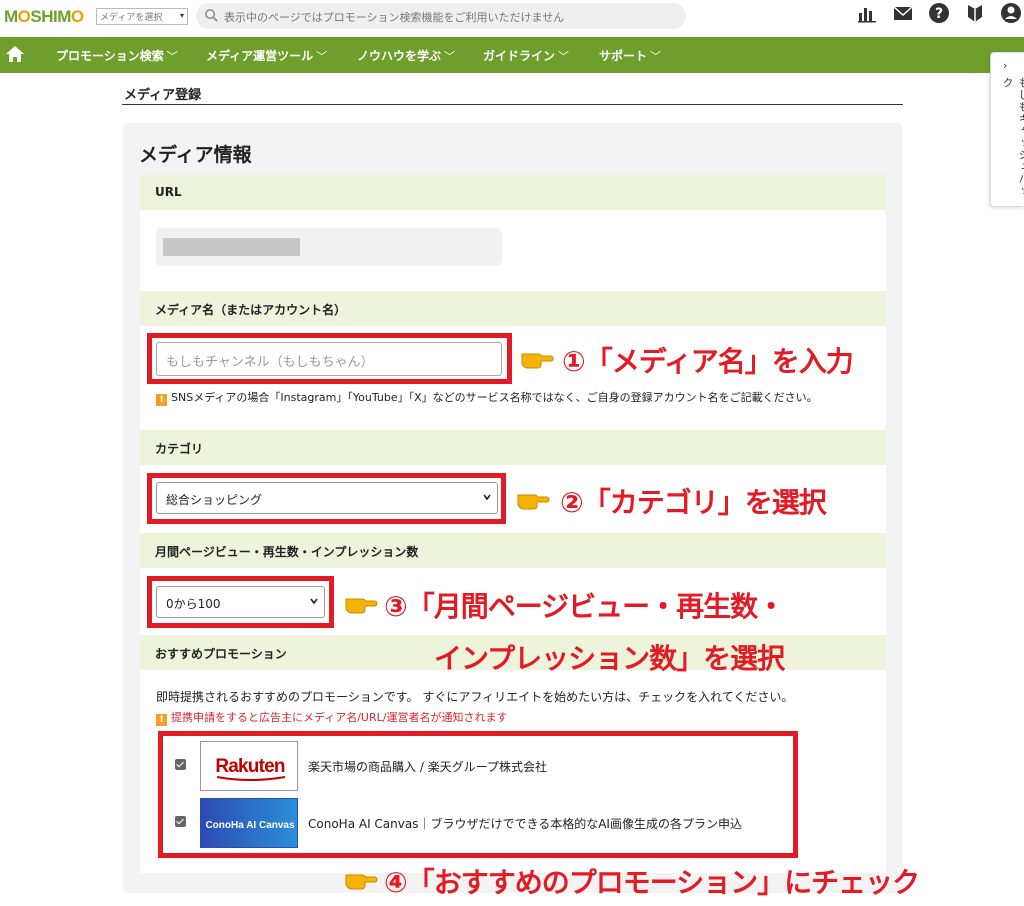 This screenshot has width=1024, height=906. I want to click on home-icon, so click(15, 54).